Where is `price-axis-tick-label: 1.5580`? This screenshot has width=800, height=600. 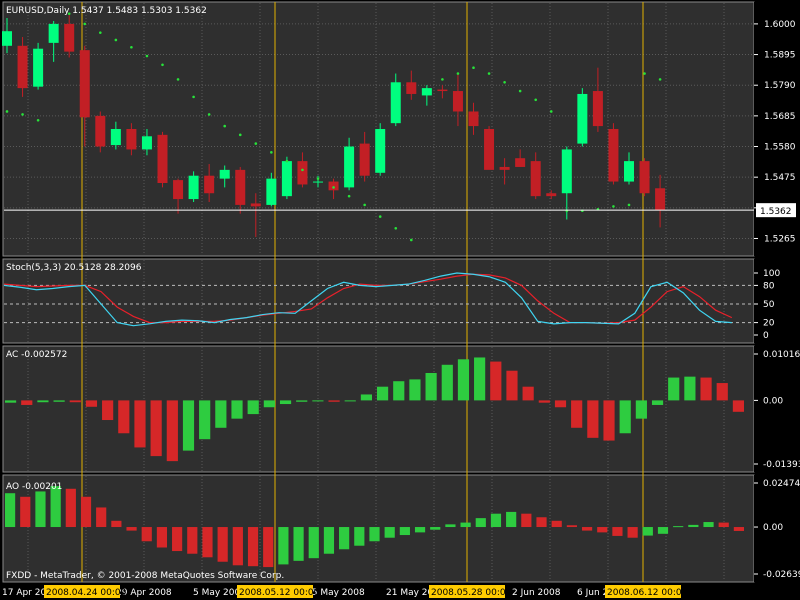 price-axis-tick-label: 1.5580 is located at coordinates (780, 148).